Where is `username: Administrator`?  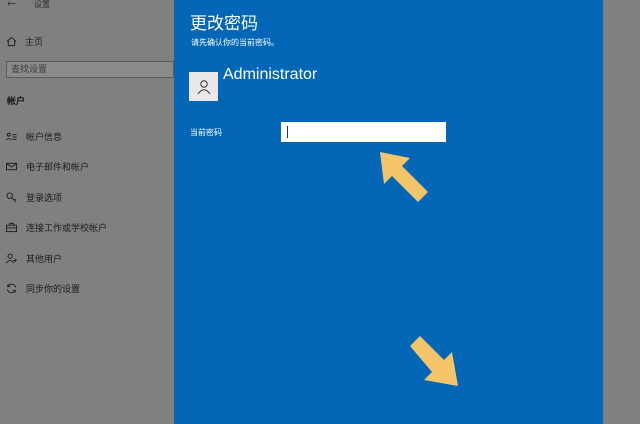
username: Administrator is located at coordinates (270, 74).